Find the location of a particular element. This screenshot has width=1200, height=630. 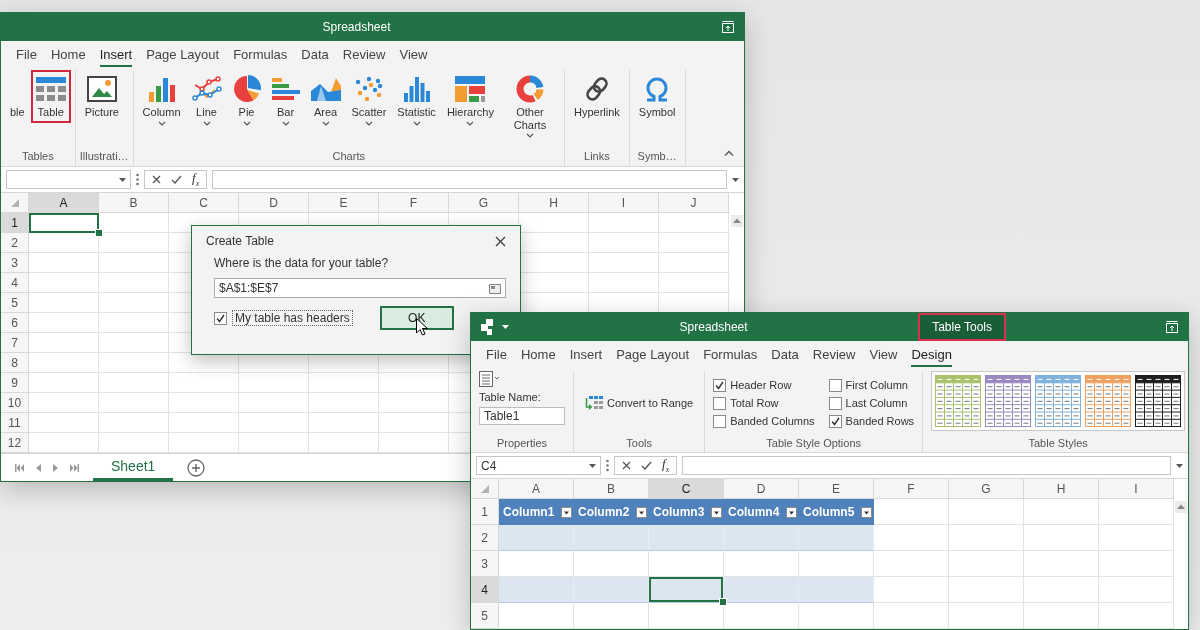

ribbon-button: Convert to Range is located at coordinates (639, 403).